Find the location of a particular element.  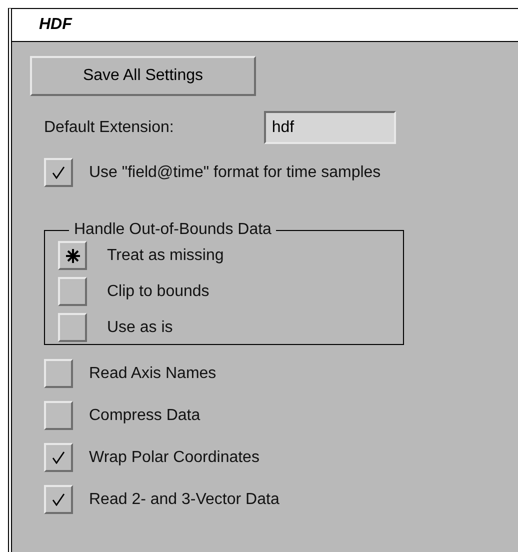

window-title: HDF is located at coordinates (55, 25).